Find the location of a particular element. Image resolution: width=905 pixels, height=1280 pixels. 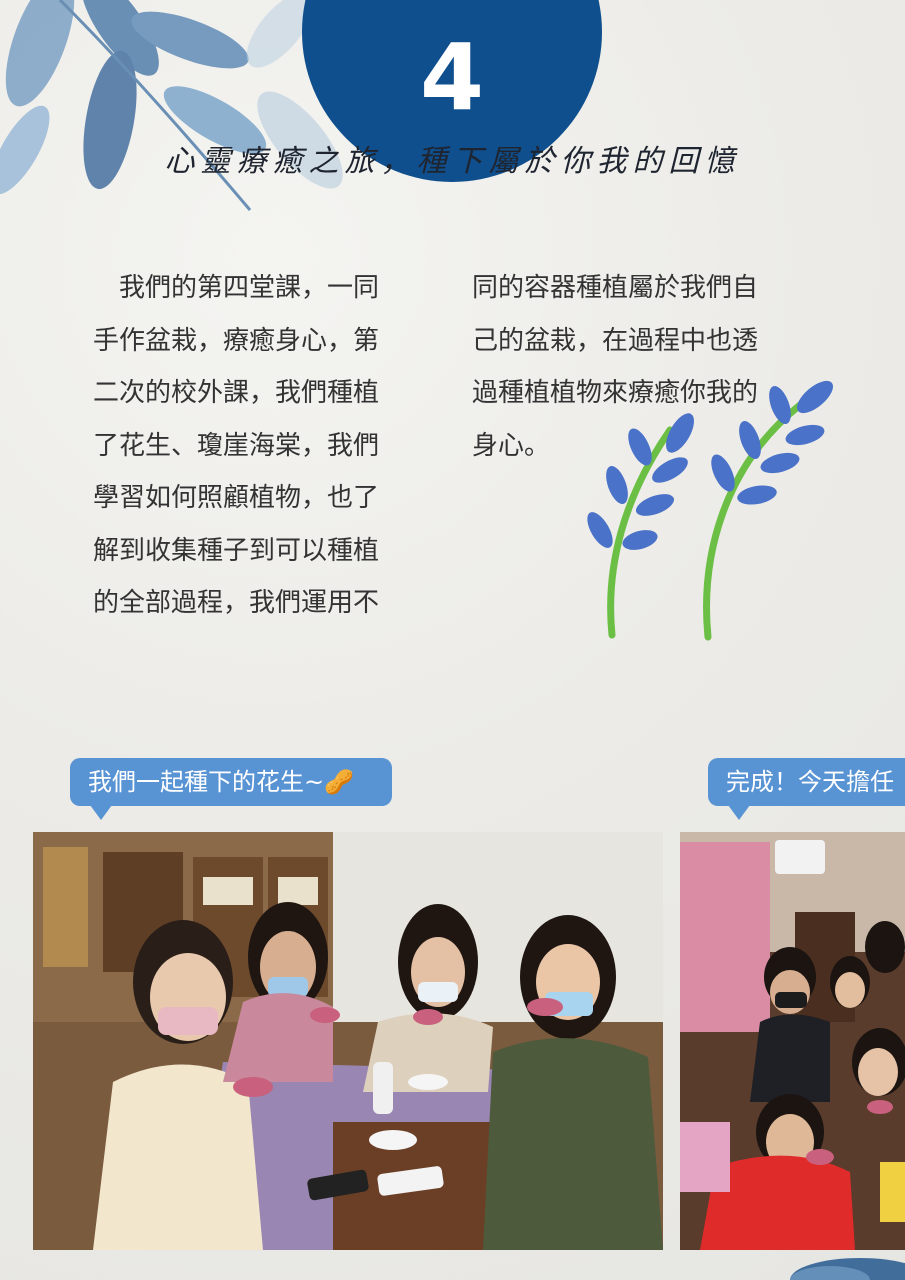

section-number: 4 is located at coordinates (451, 77).